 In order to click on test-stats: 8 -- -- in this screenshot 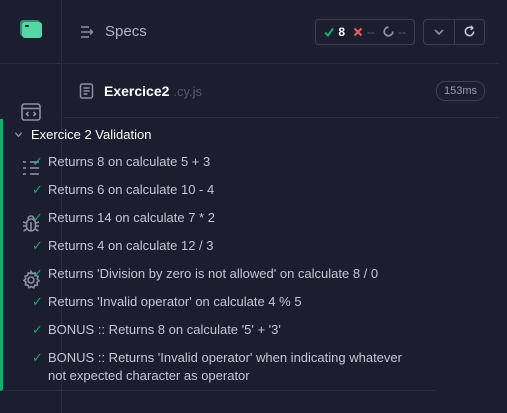, I will do `click(365, 31)`.